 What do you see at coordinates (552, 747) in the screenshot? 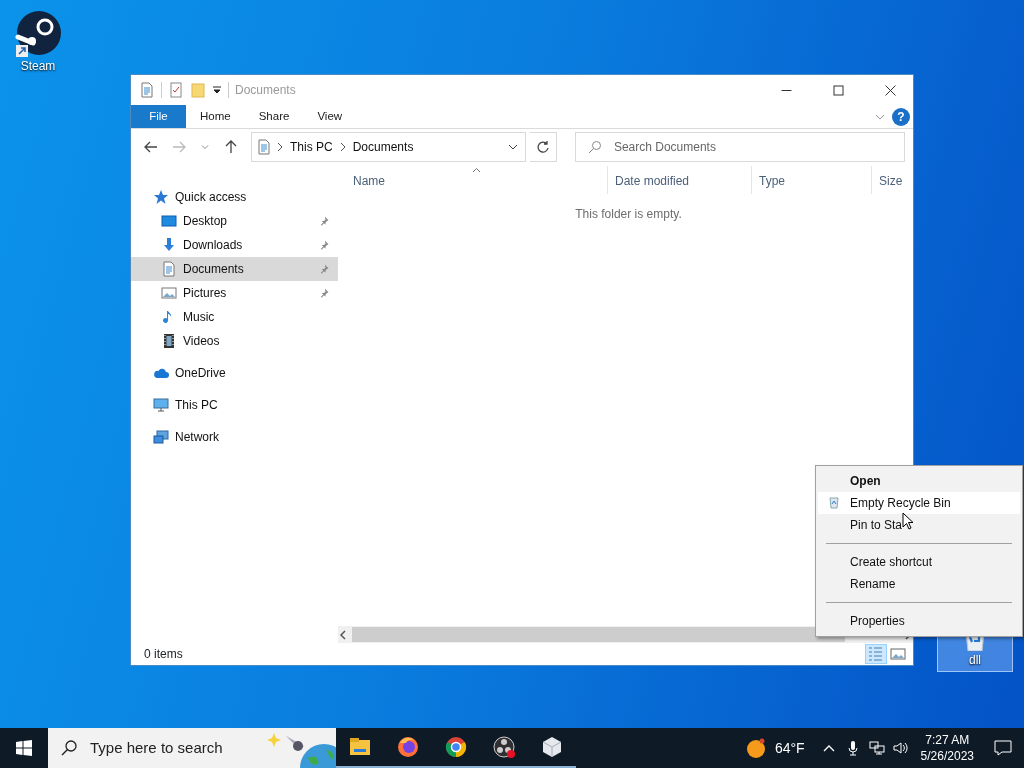
I see `cube-icon` at bounding box center [552, 747].